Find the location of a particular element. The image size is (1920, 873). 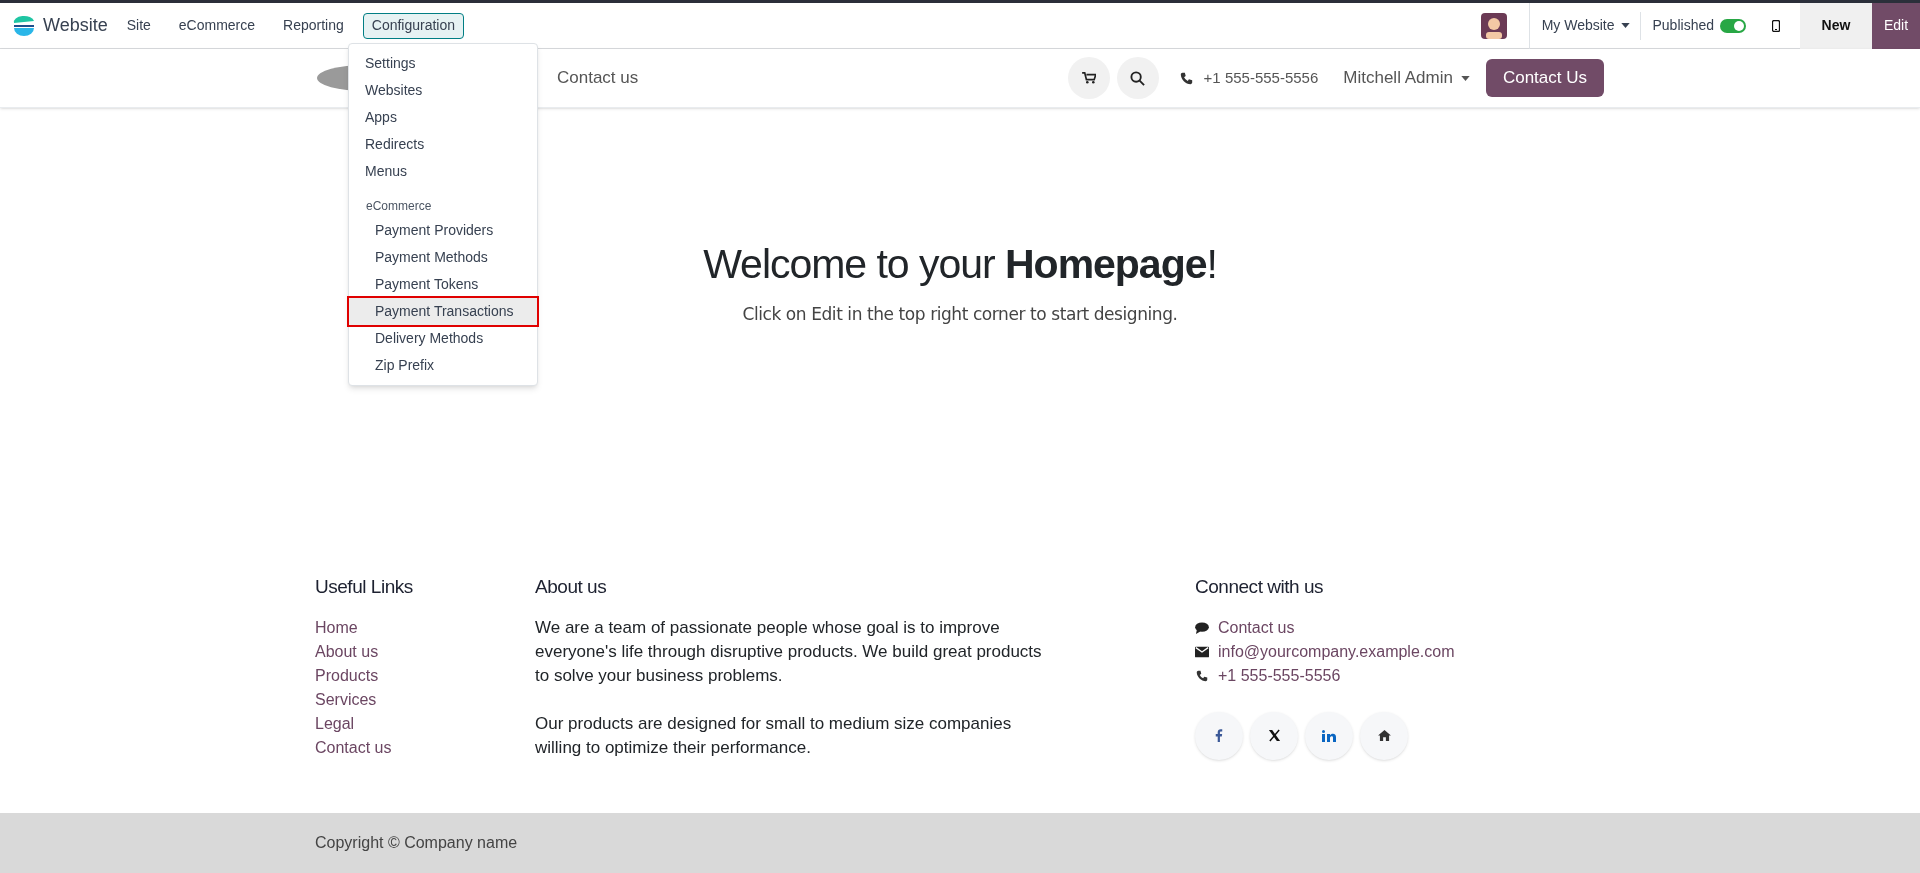

x-icon is located at coordinates (1274, 735).